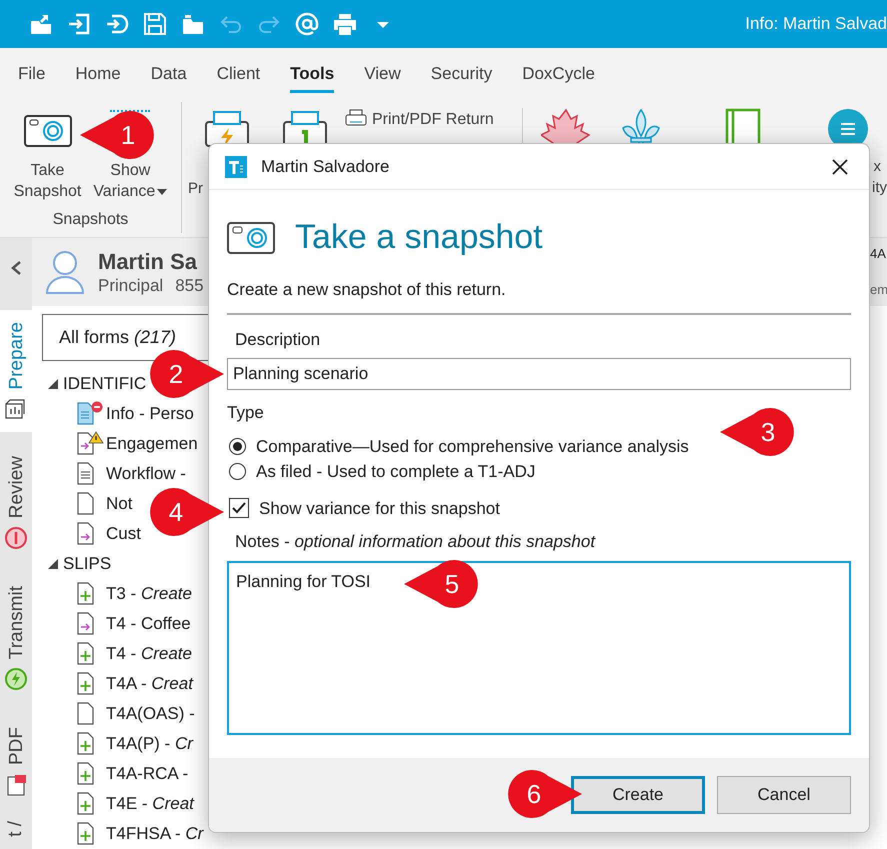 The width and height of the screenshot is (887, 849). I want to click on window-title: Info: Martin Salvad, so click(816, 24).